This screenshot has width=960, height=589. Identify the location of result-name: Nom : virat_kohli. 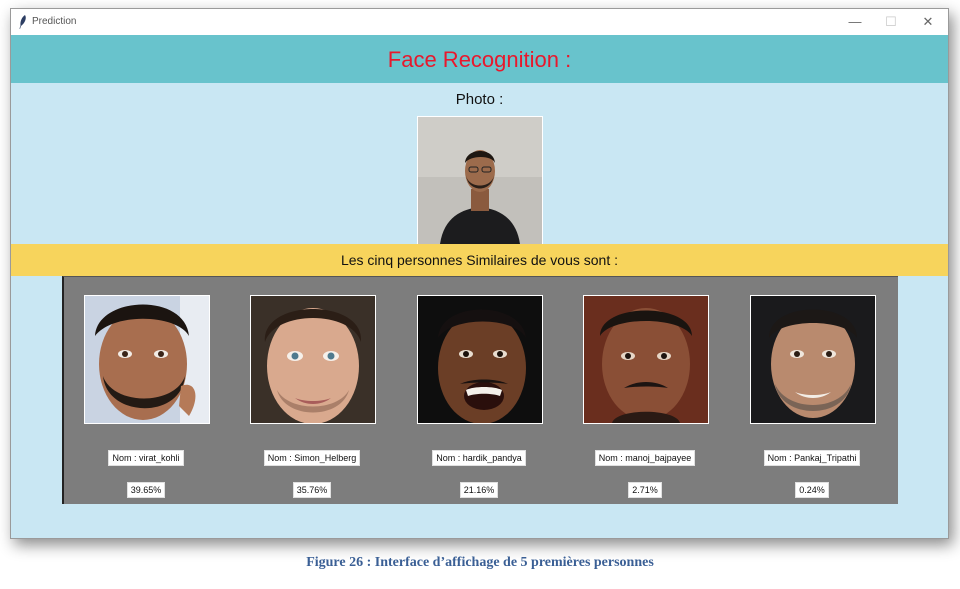
(146, 458).